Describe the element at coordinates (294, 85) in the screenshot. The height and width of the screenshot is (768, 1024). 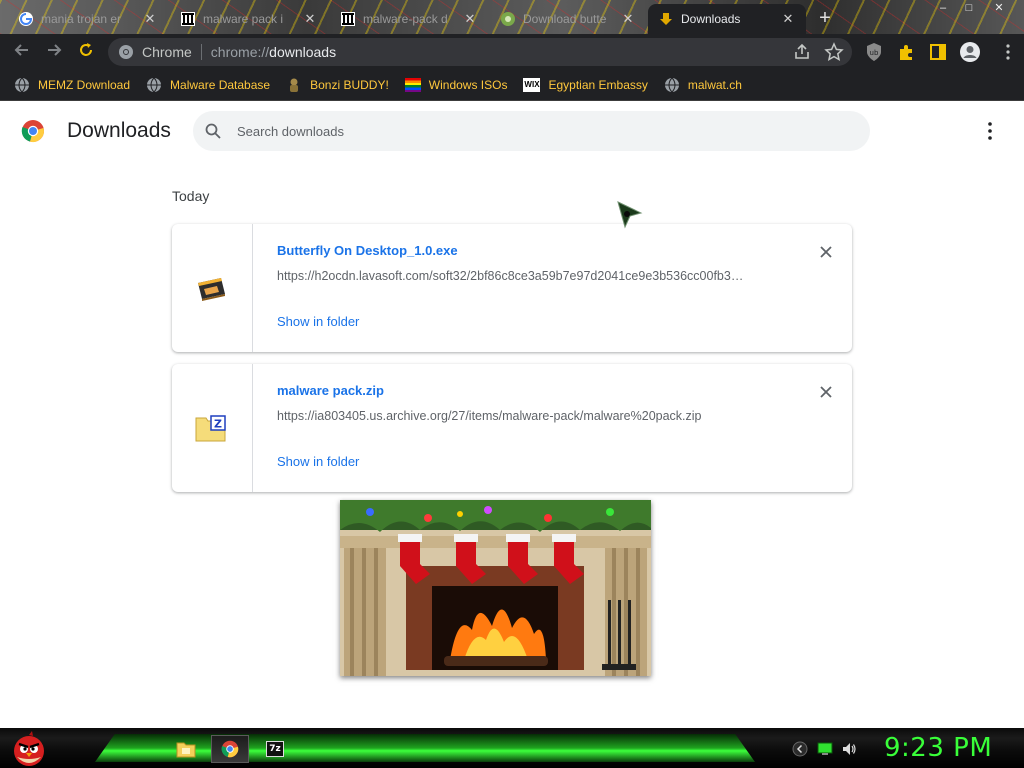
I see `bonzi-icon` at that location.